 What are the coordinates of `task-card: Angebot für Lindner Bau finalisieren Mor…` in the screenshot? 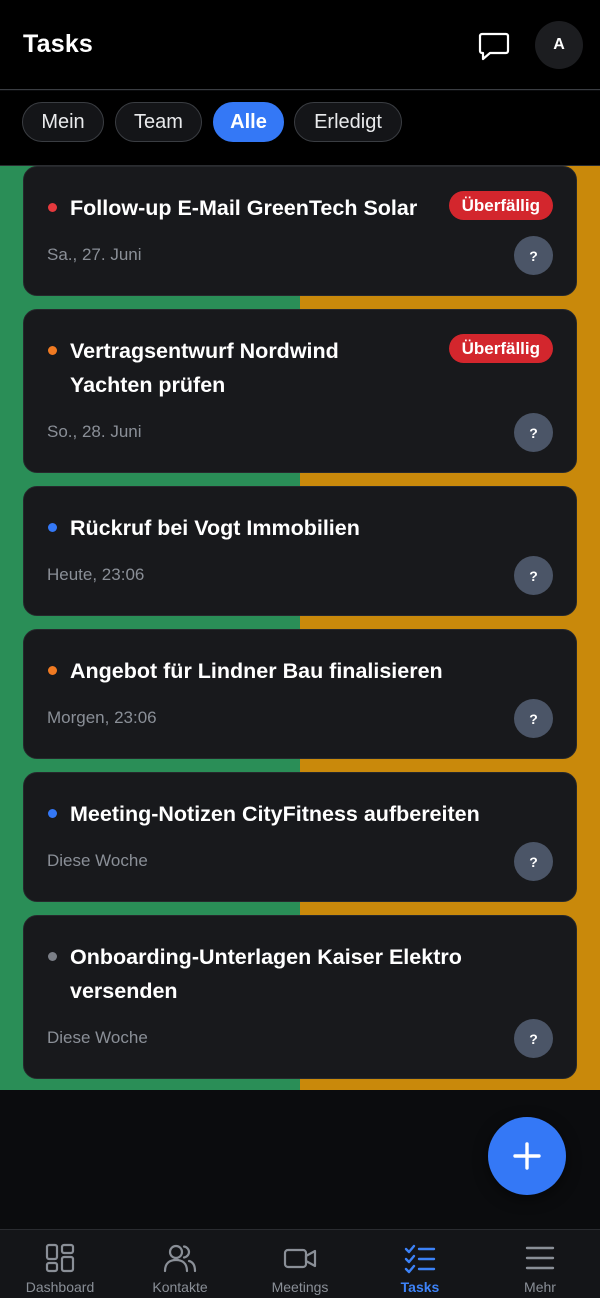 It's located at (300, 694).